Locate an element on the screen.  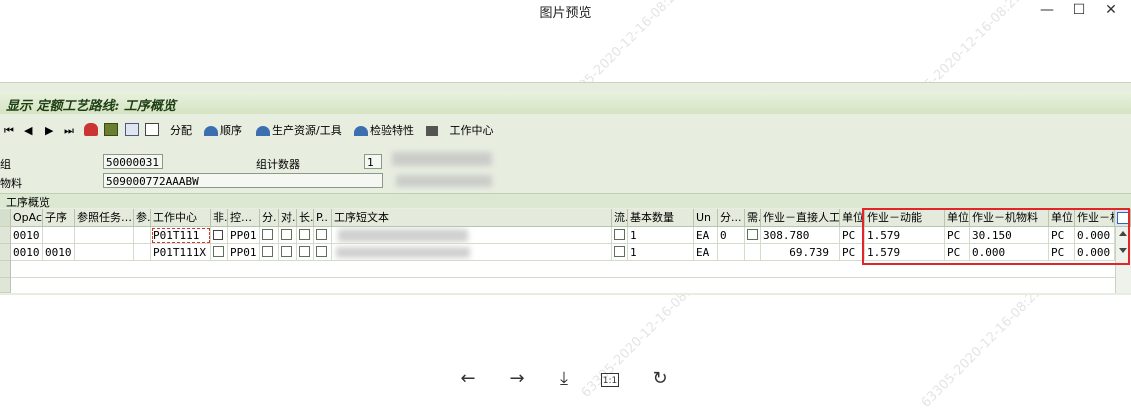
prt-icon is located at coordinates (263, 131).